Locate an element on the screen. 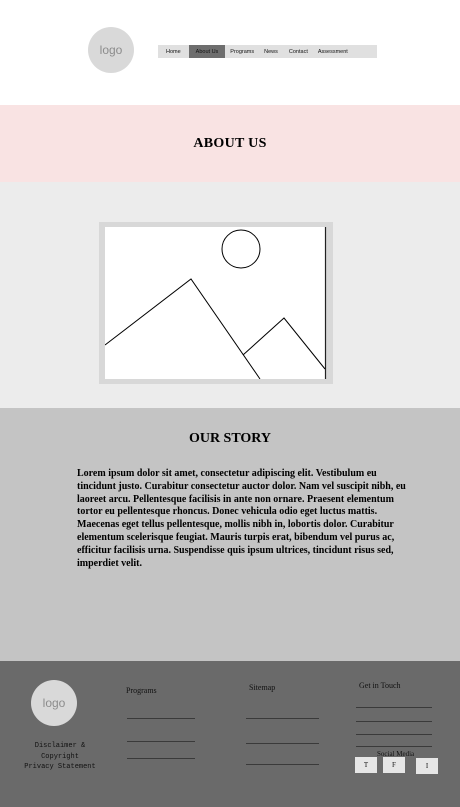  nav-contact: Contact is located at coordinates (298, 51).